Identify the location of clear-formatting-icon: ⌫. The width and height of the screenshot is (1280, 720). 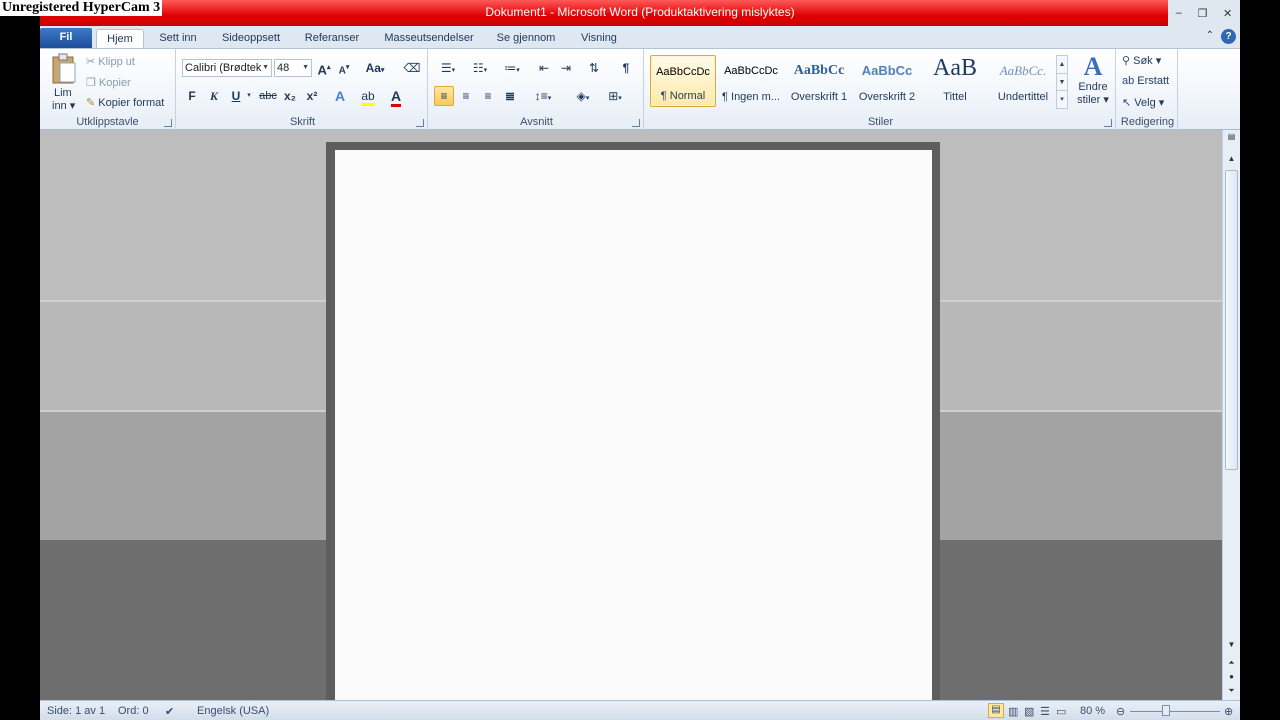
(412, 68).